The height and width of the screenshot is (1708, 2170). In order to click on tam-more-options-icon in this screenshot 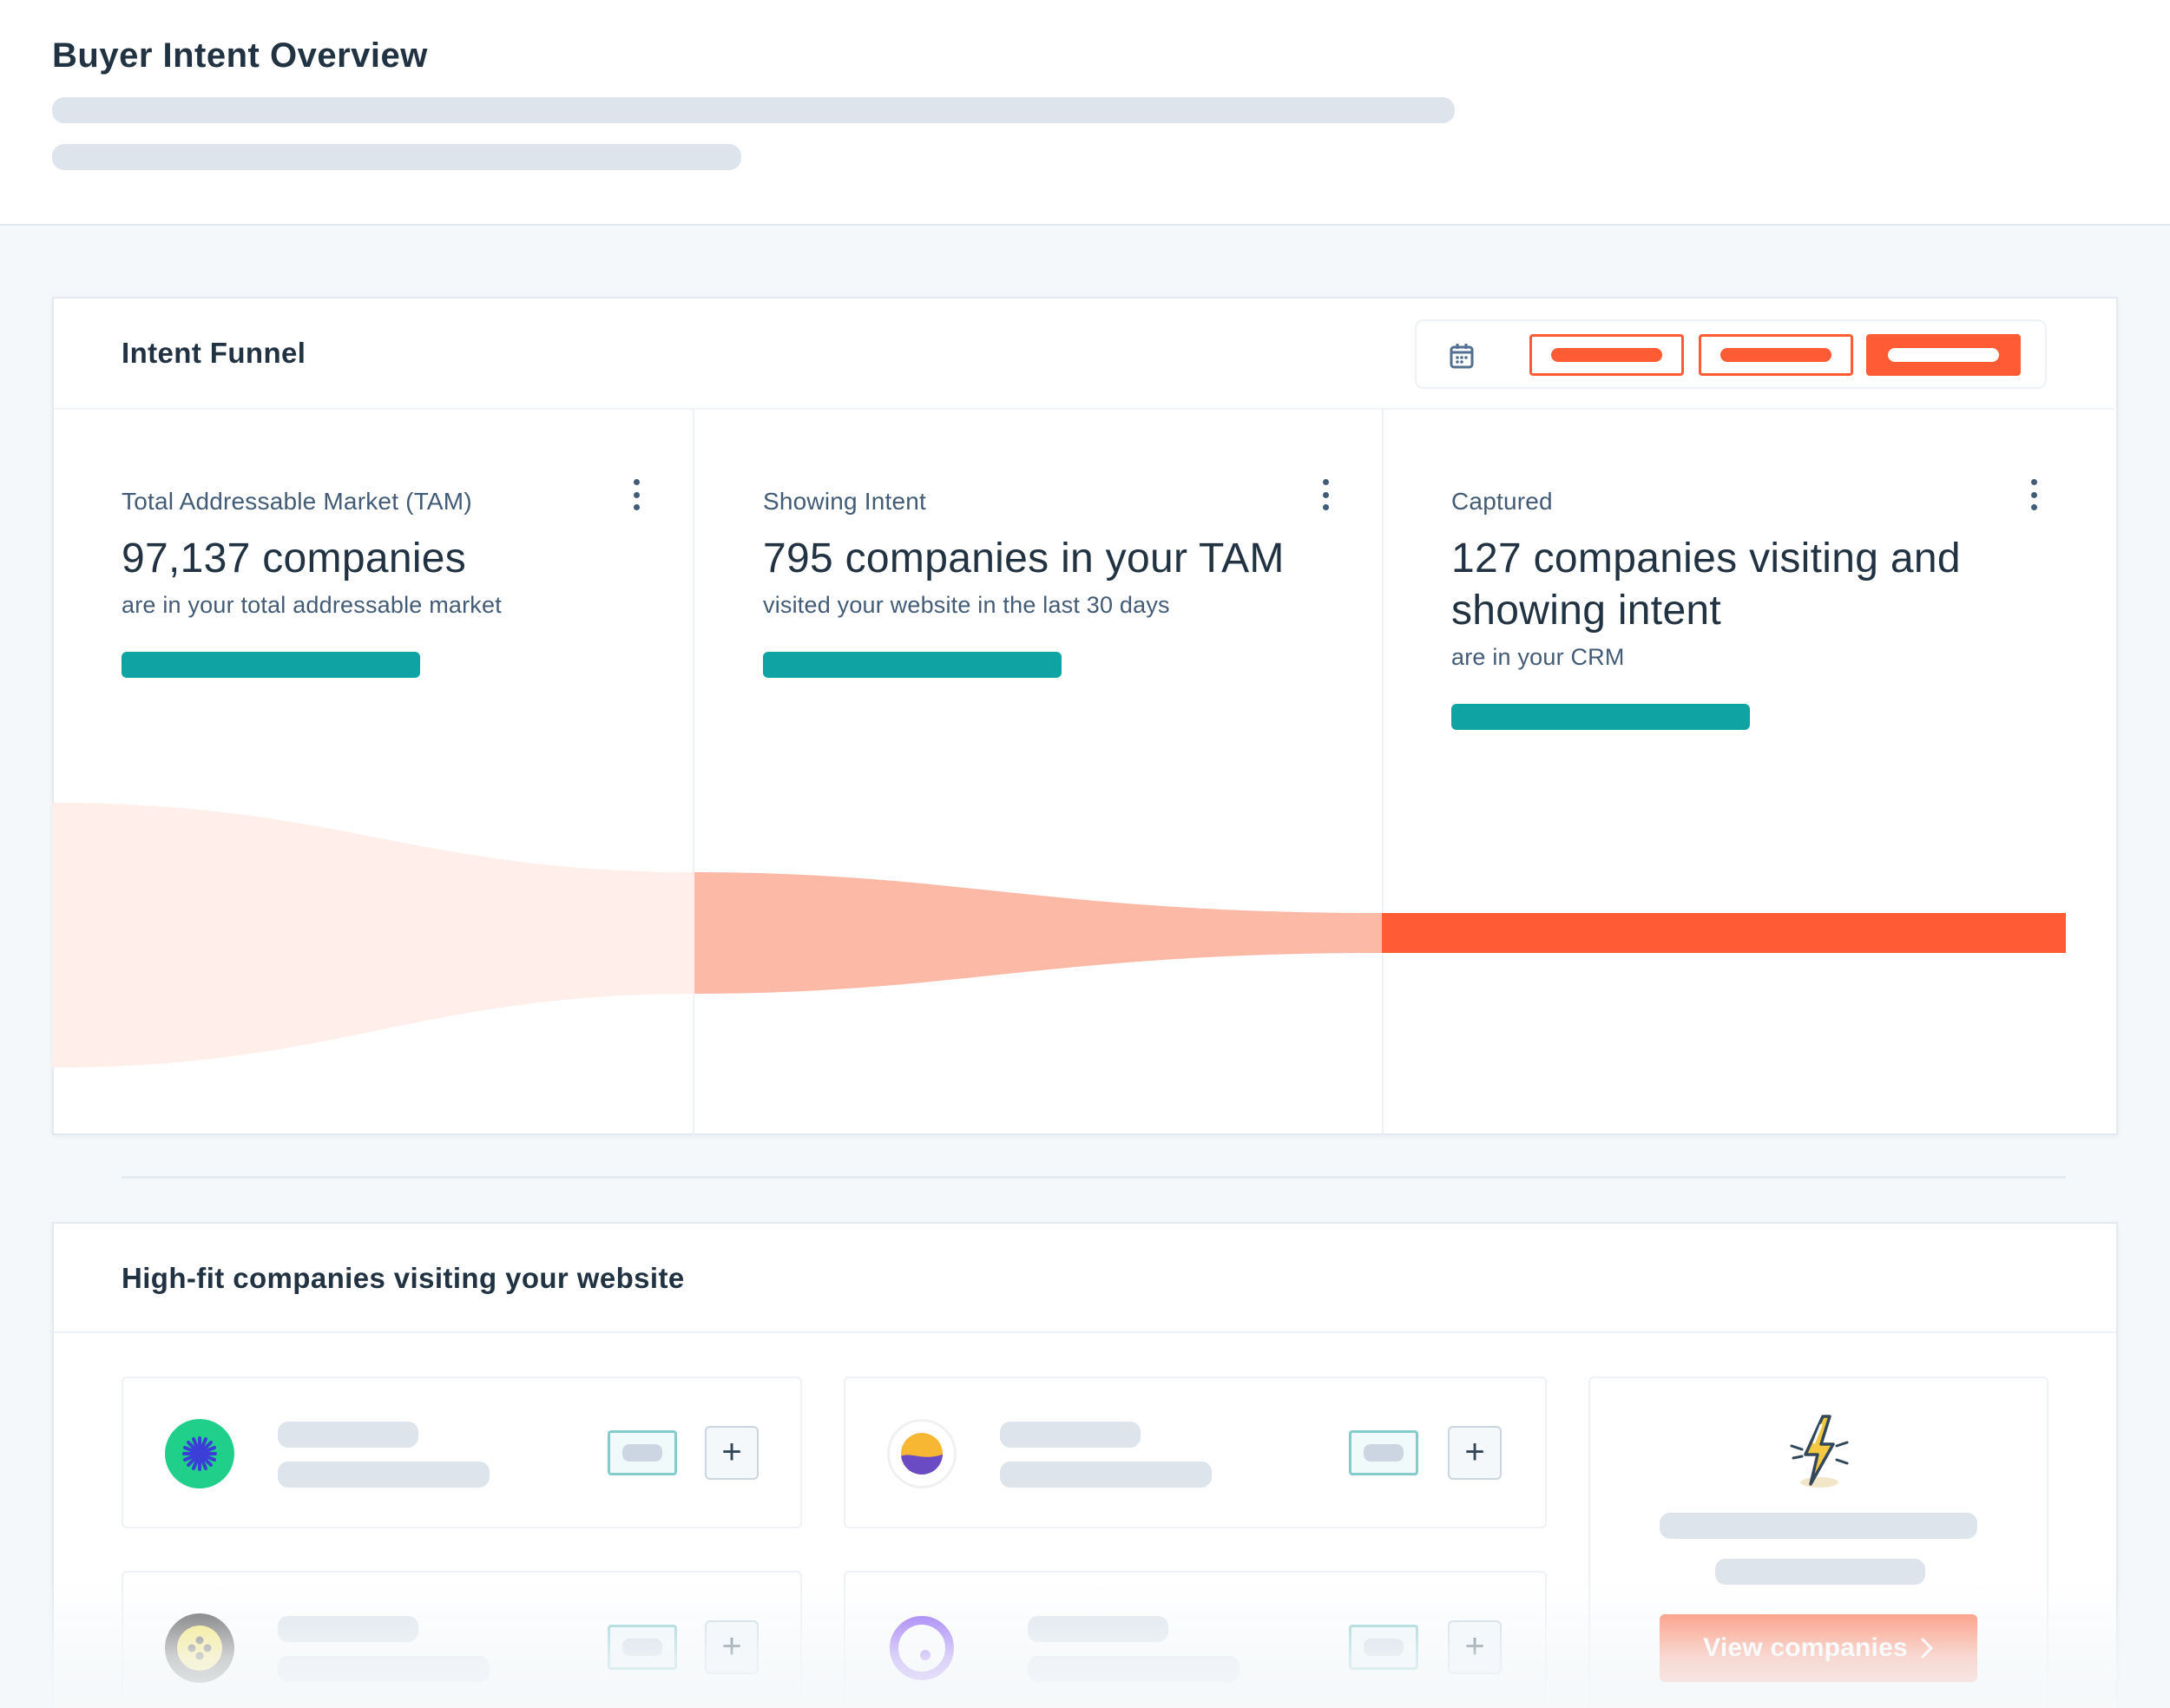, I will do `click(636, 495)`.